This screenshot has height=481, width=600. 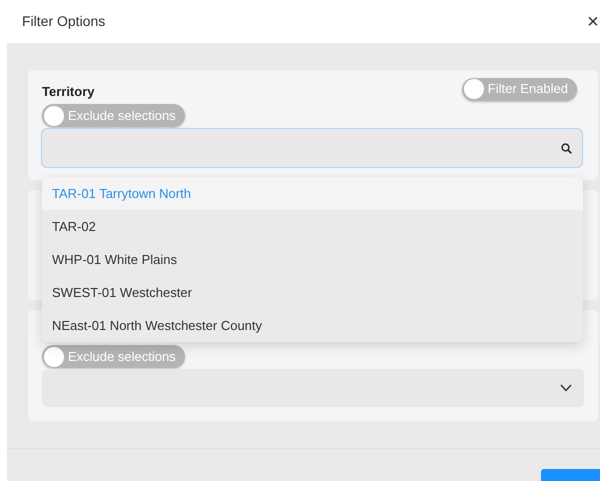 I want to click on filter-label: Territory, so click(x=68, y=92).